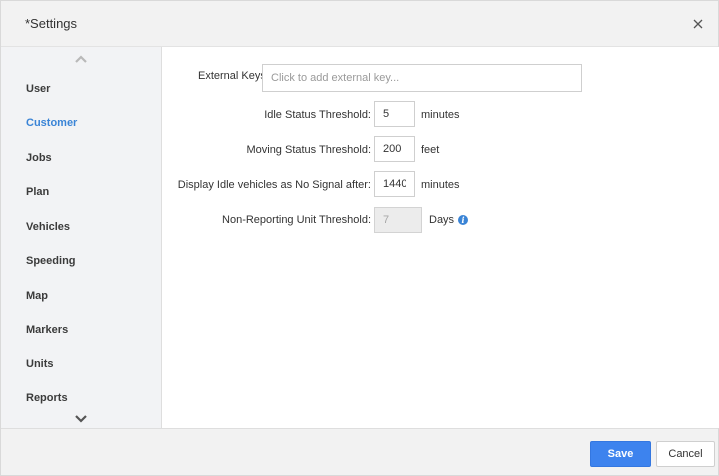  I want to click on chevron-up-icon, so click(81, 59).